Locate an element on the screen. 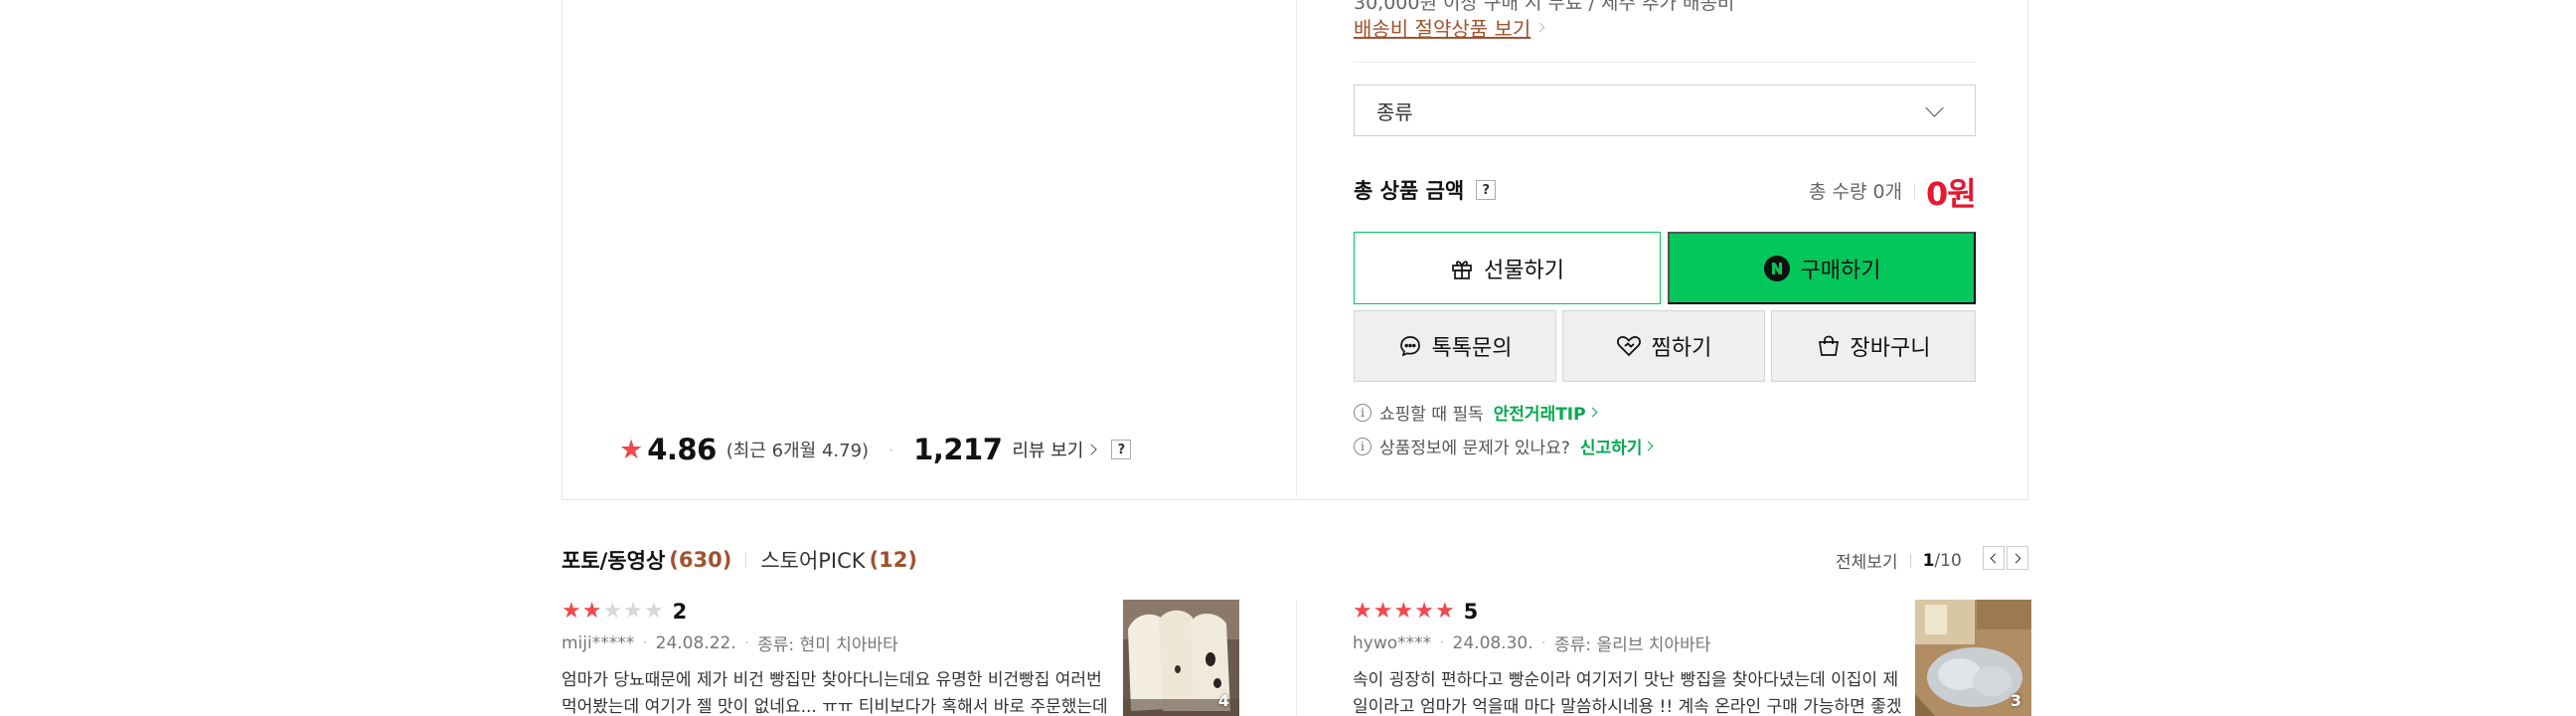  safe-trade-notice: i 쇼핑할 때 필독 안전거래TIP is located at coordinates (1476, 413).